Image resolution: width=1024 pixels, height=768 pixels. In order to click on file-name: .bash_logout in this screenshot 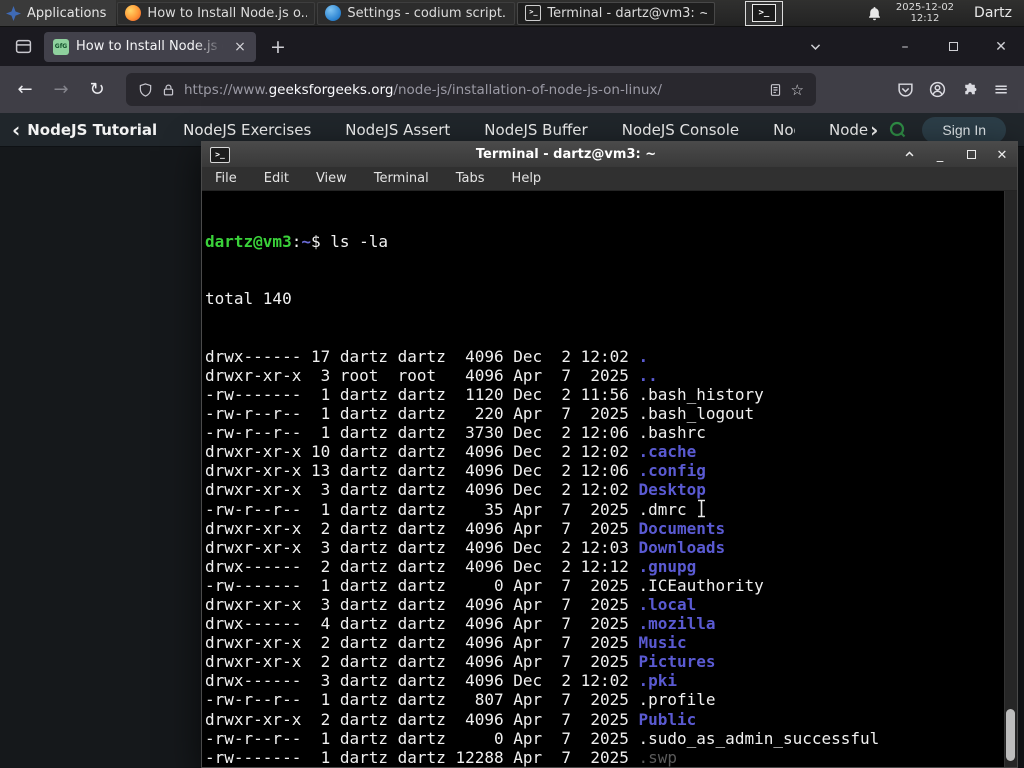, I will do `click(696, 414)`.